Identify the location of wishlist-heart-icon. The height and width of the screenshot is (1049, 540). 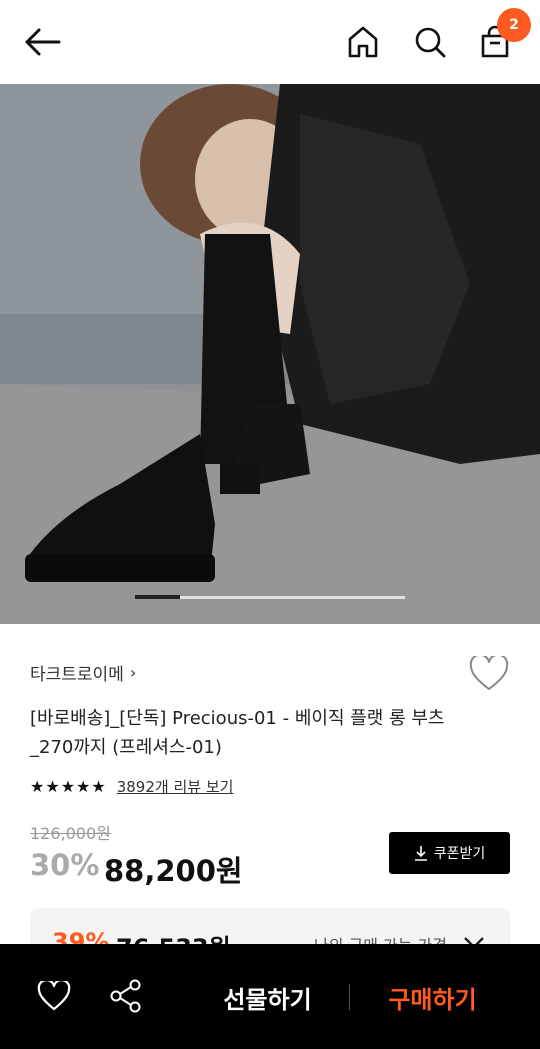
(489, 672).